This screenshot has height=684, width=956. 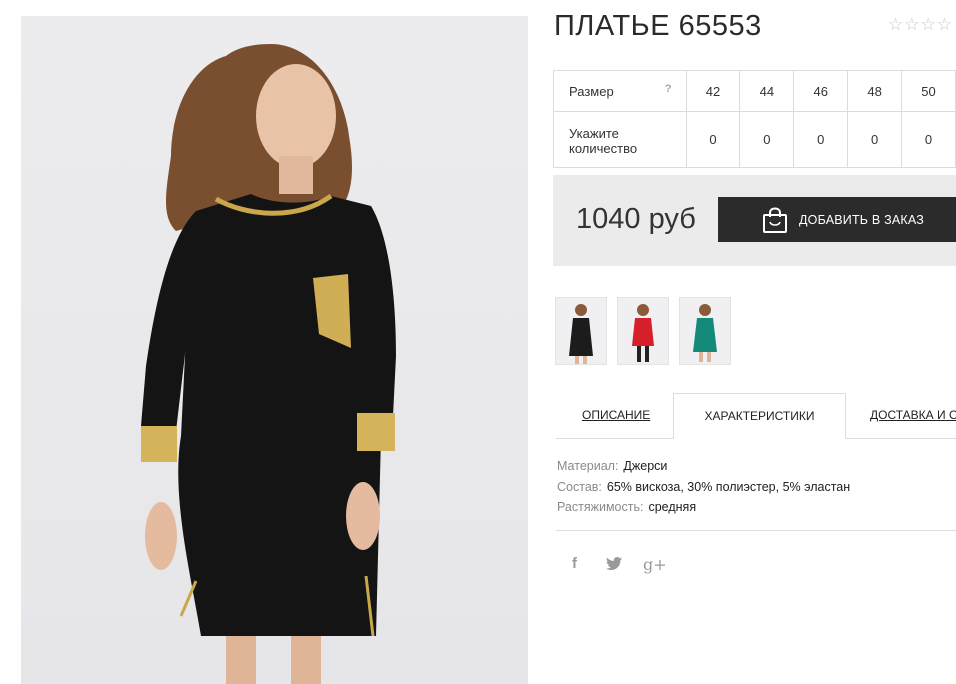 What do you see at coordinates (579, 486) in the screenshot?
I see `spec-key: Состав:` at bounding box center [579, 486].